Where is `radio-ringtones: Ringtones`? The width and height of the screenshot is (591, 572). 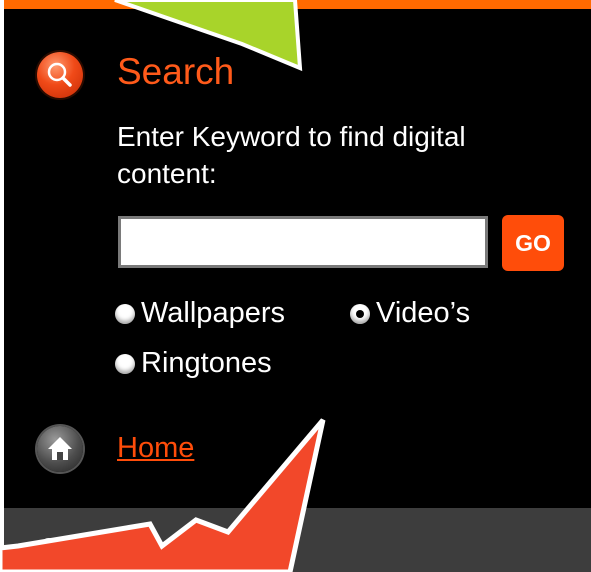
radio-ringtones: Ringtones is located at coordinates (193, 363).